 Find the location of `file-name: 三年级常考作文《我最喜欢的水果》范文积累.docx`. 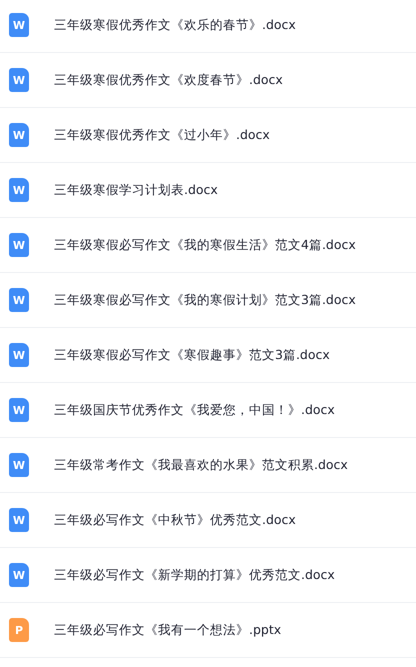

file-name: 三年级常考作文《我最喜欢的水果》范文积累.docx is located at coordinates (201, 465).